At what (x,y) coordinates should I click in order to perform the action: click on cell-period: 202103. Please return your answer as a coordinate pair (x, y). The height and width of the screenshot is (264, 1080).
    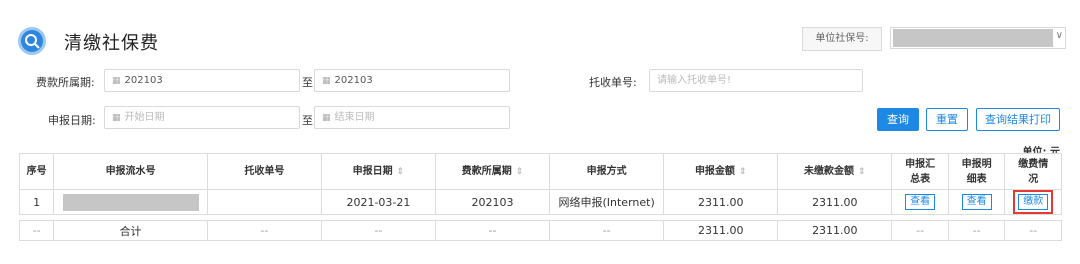
    Looking at the image, I should click on (492, 202).